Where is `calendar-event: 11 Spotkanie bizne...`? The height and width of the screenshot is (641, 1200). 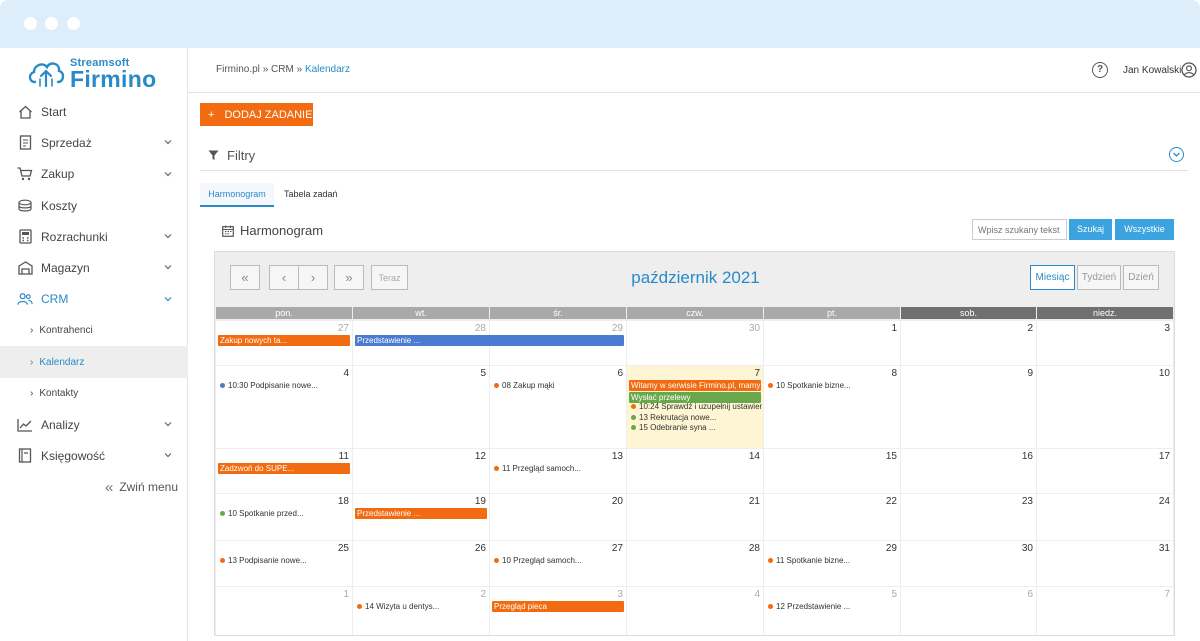 calendar-event: 11 Spotkanie bizne... is located at coordinates (833, 560).